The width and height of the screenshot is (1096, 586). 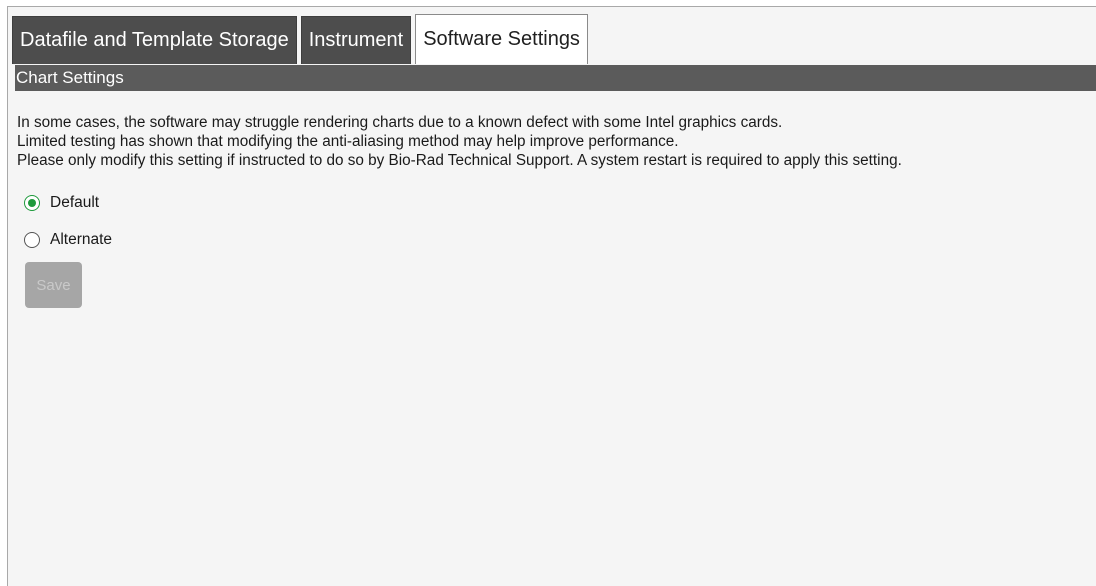 I want to click on radio-button-unchecked-icon, so click(x=32, y=240).